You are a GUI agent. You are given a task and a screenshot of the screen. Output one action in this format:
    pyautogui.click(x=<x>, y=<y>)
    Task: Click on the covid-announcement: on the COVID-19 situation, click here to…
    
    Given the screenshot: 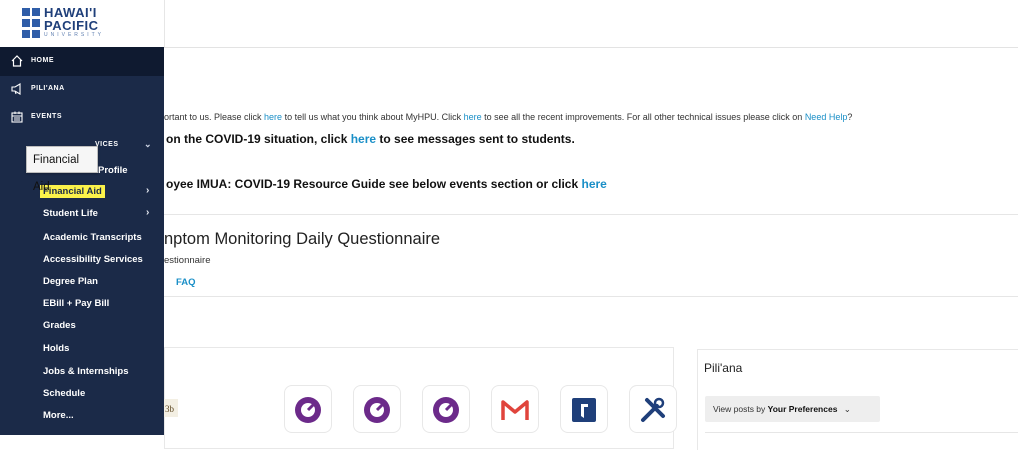 What is the action you would take?
    pyautogui.click(x=370, y=139)
    